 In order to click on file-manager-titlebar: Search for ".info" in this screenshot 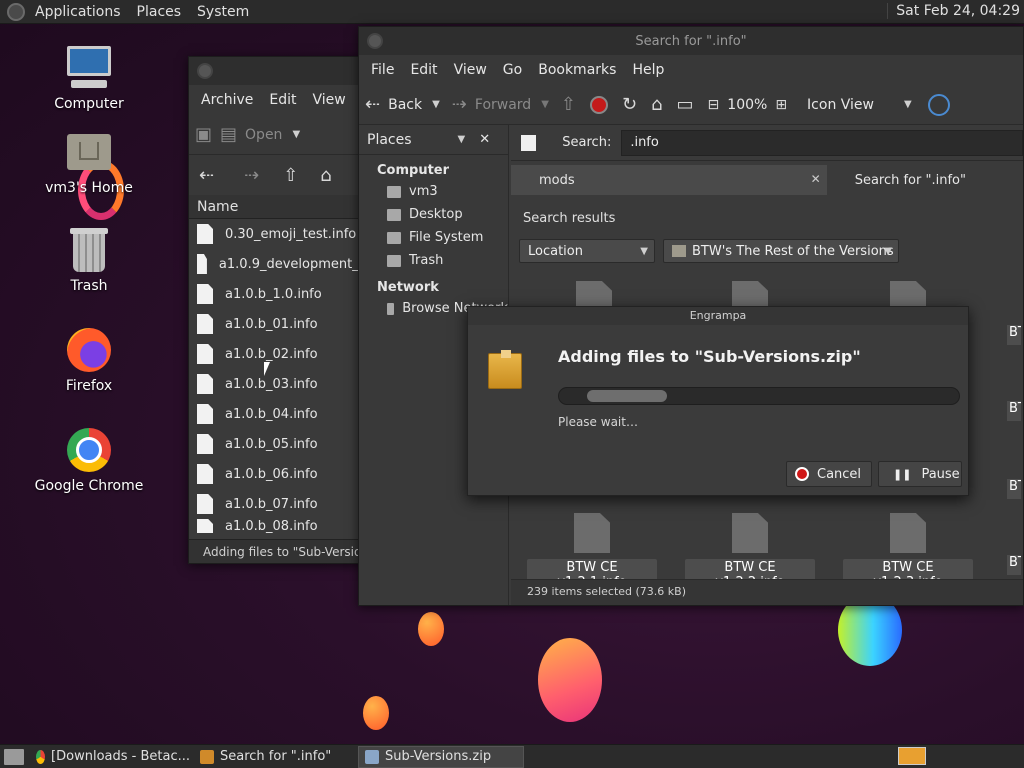, I will do `click(691, 41)`.